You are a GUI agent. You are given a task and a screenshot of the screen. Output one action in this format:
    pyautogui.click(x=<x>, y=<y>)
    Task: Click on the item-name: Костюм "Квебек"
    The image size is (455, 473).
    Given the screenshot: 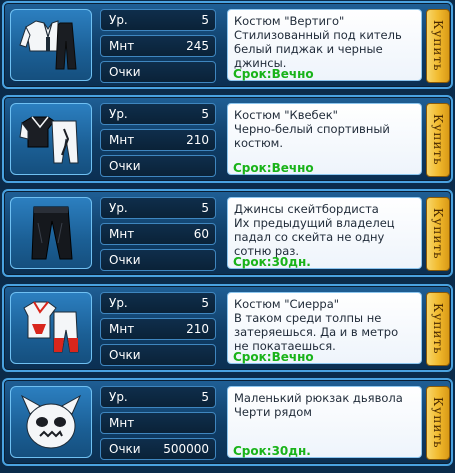 What is the action you would take?
    pyautogui.click(x=286, y=115)
    